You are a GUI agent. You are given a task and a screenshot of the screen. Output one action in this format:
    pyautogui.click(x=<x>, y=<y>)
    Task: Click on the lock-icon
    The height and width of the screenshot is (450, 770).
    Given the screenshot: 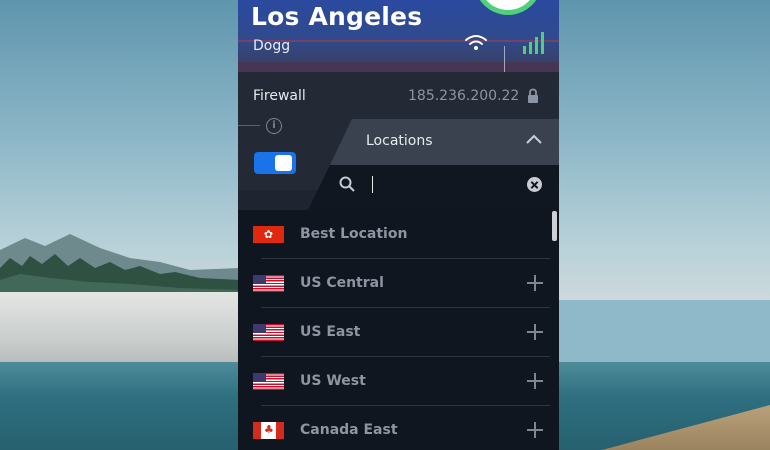 What is the action you would take?
    pyautogui.click(x=533, y=95)
    